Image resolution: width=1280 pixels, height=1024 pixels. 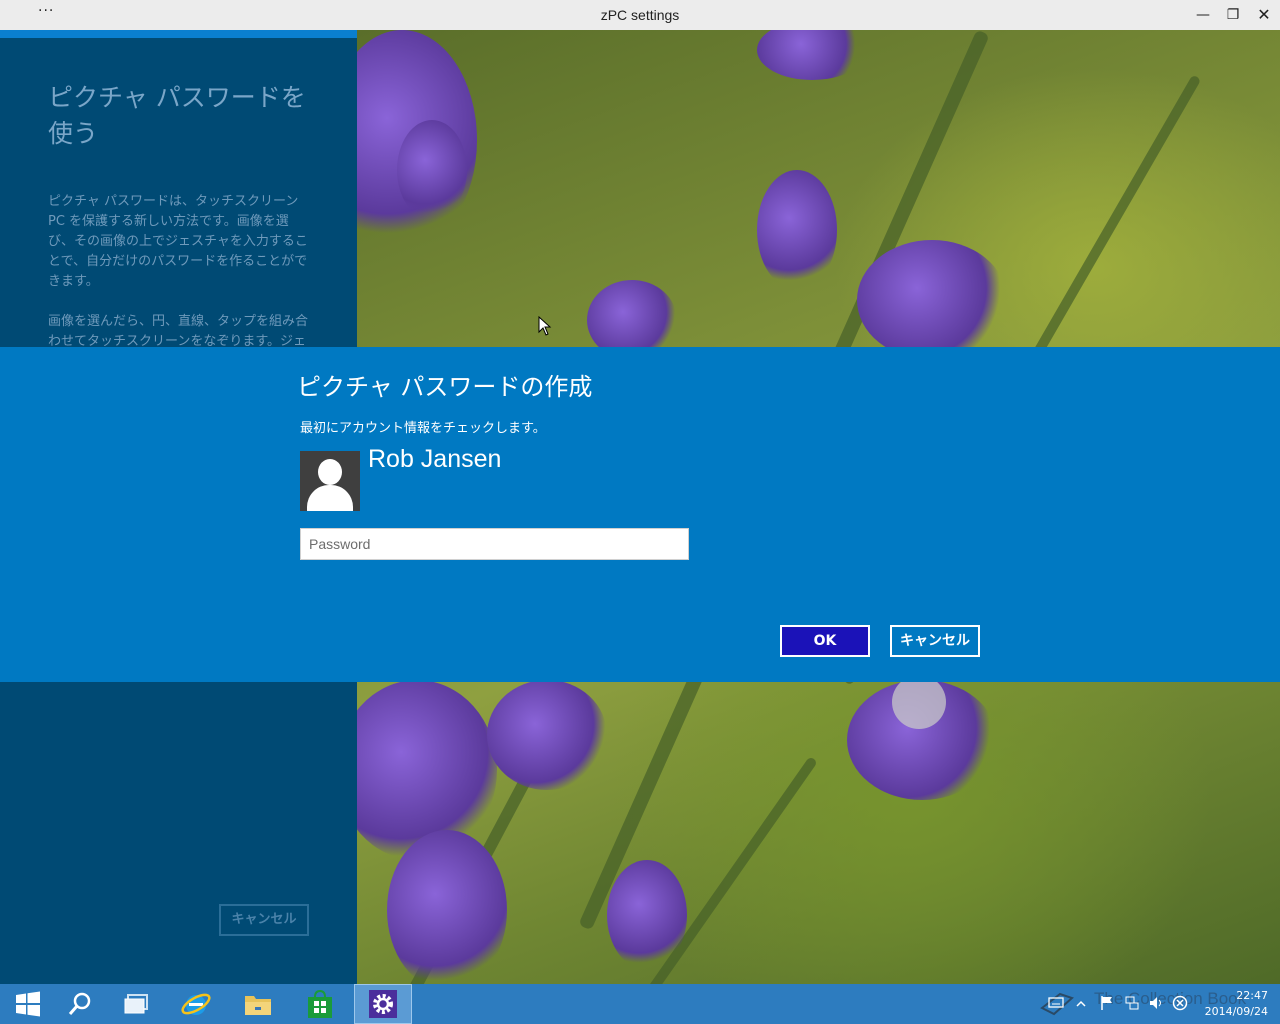 What do you see at coordinates (1233, 15) in the screenshot?
I see `maximize-button: ❐` at bounding box center [1233, 15].